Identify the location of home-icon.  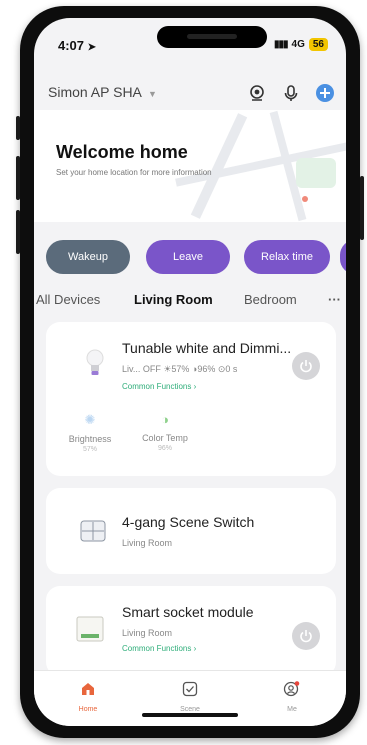
(88, 689).